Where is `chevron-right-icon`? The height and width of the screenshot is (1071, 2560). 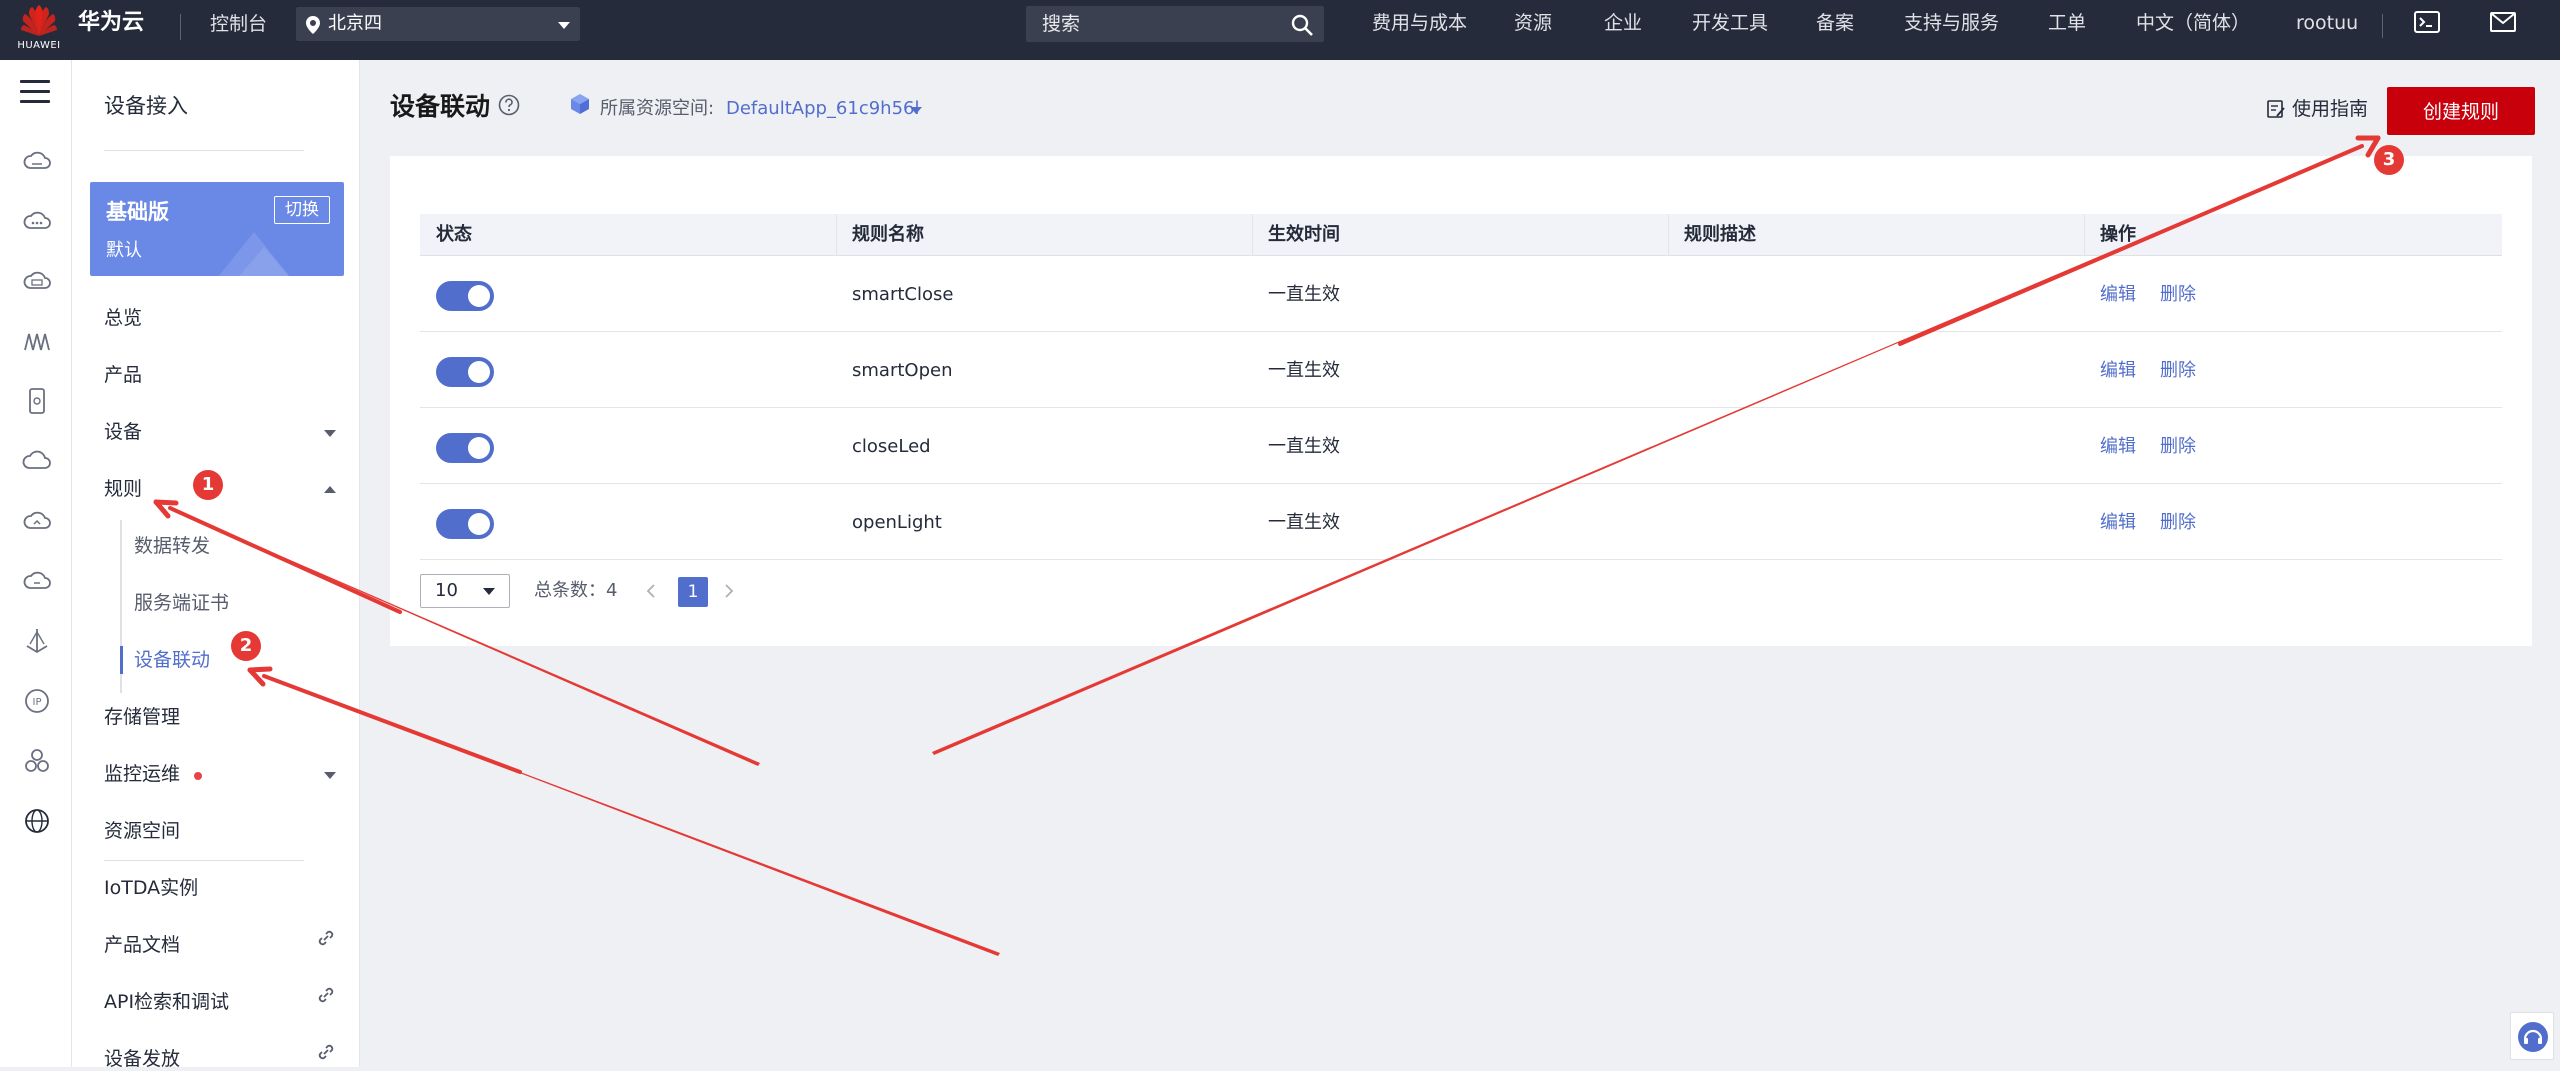
chevron-right-icon is located at coordinates (729, 591).